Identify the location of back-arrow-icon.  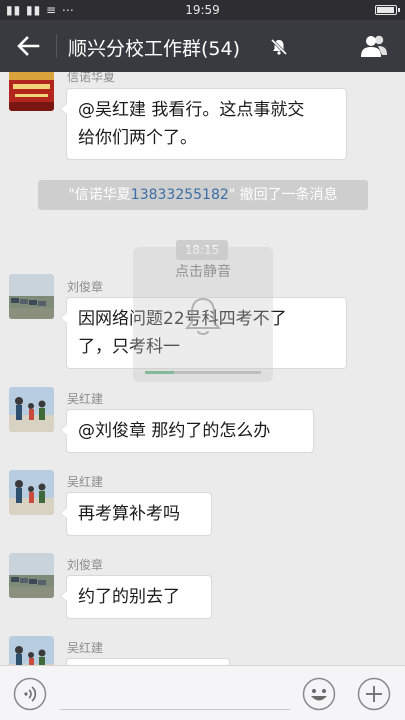
(28, 46).